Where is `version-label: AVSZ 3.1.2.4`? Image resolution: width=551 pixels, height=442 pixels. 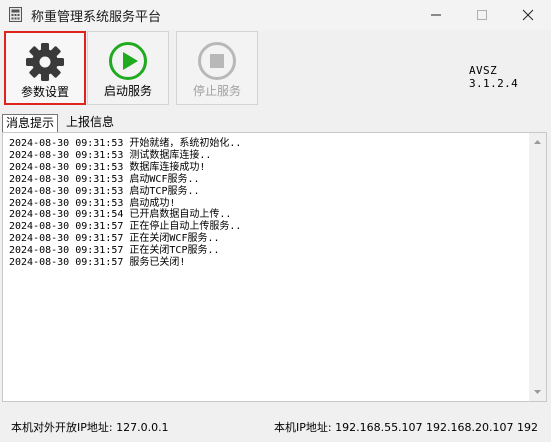 version-label: AVSZ 3.1.2.4 is located at coordinates (494, 77).